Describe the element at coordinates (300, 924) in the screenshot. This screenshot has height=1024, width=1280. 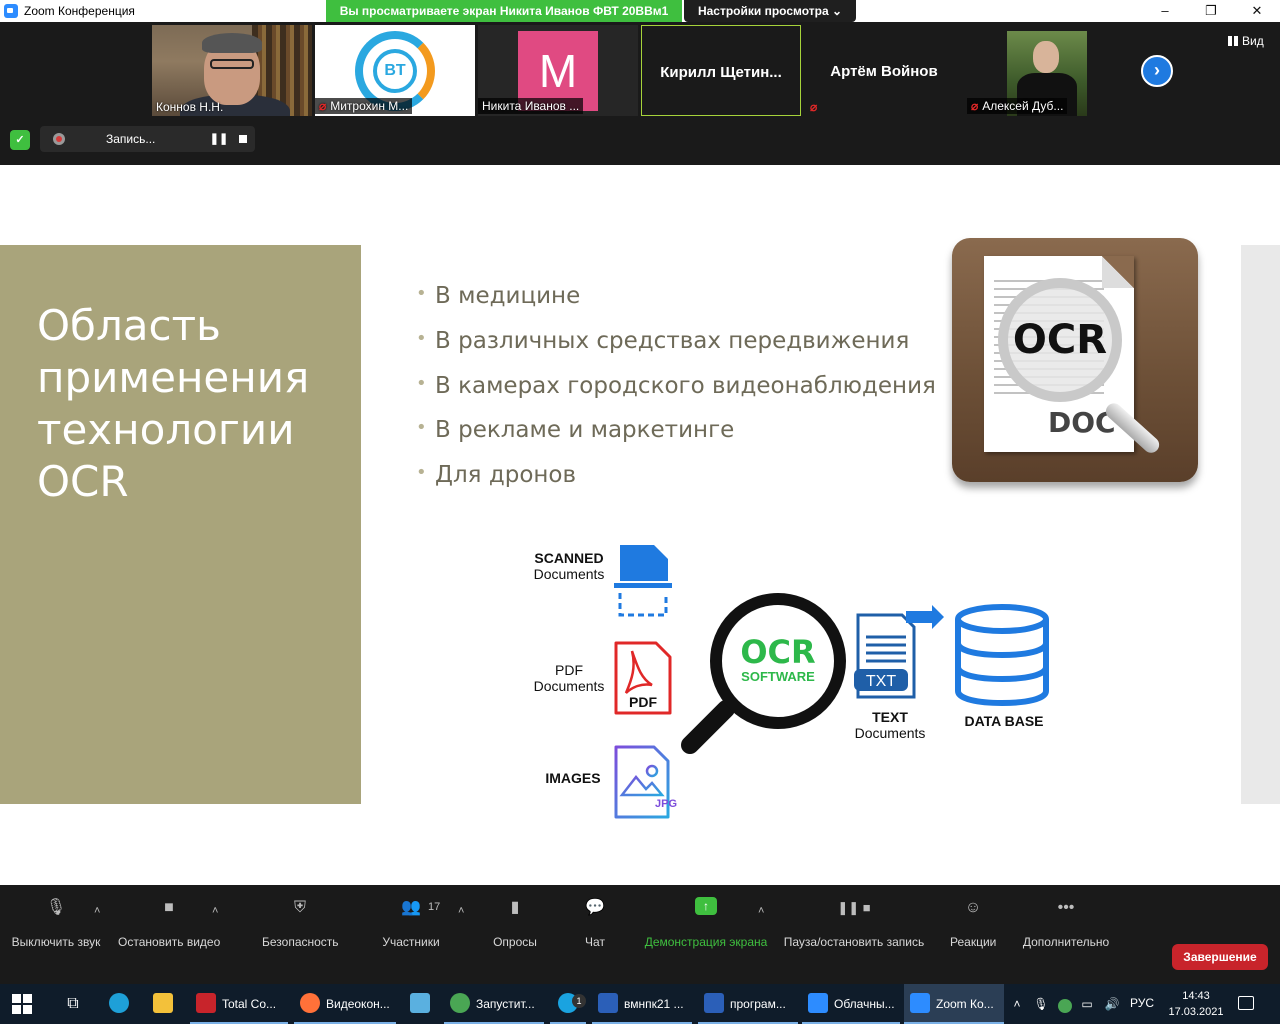
I see `security-button: ⛨ Безопасность` at that location.